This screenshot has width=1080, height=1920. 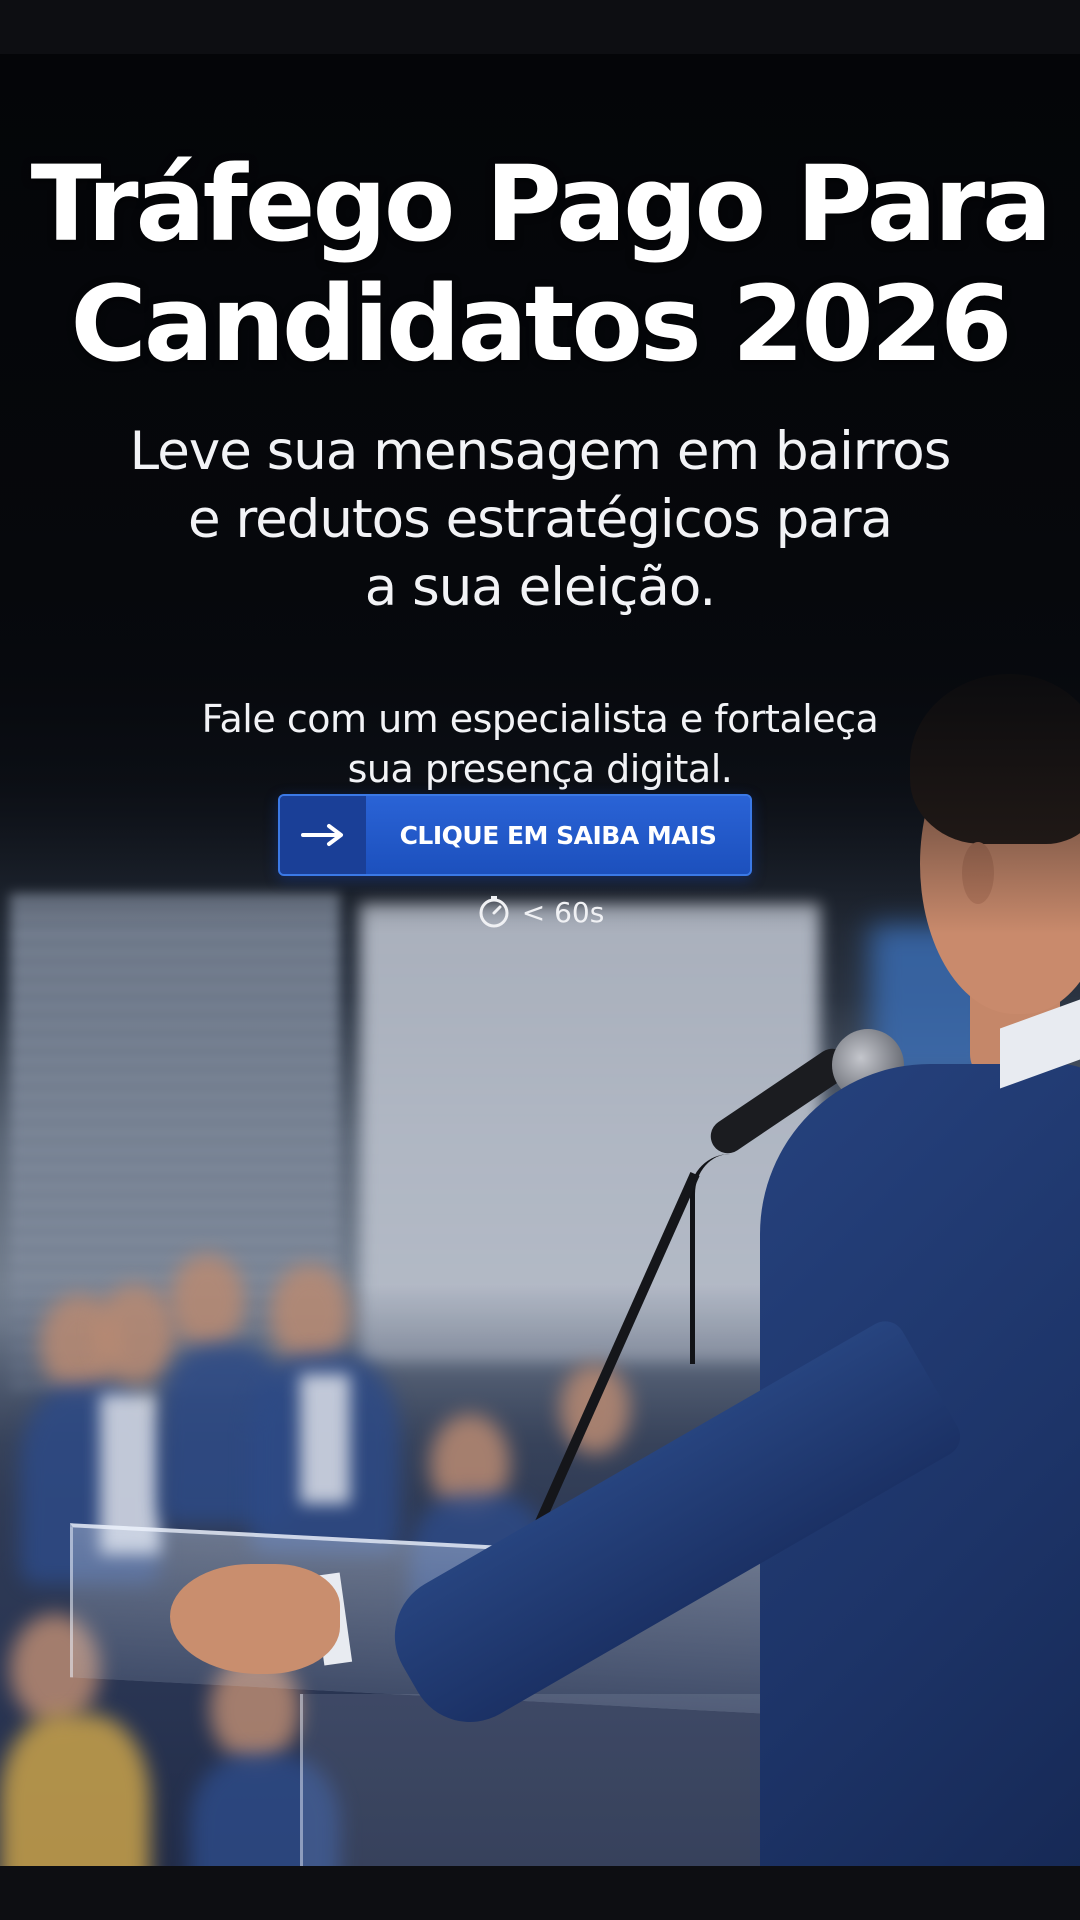 I want to click on saiba-mais-button: CLIQUE EM SAIBA MAIS, so click(x=515, y=835).